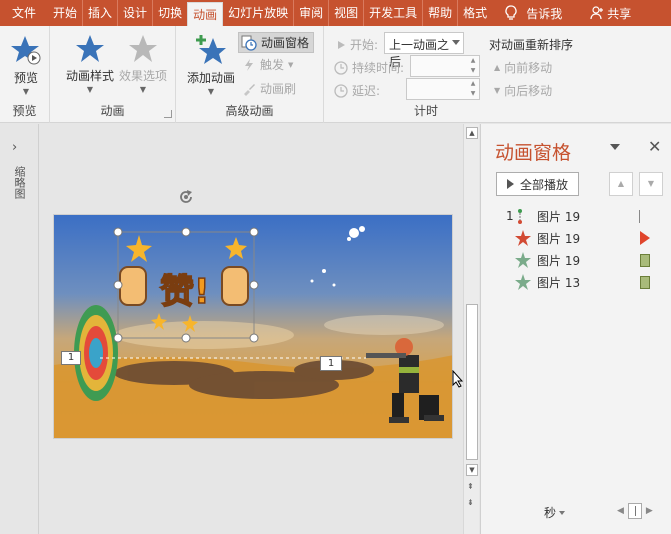 The width and height of the screenshot is (671, 534). Describe the element at coordinates (621, 184) in the screenshot. I see `move-up-icon: ▲` at that location.